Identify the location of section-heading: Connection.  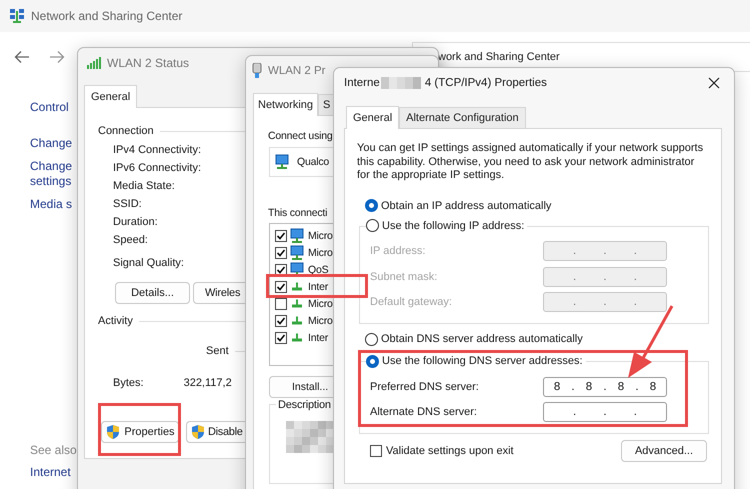
(126, 131).